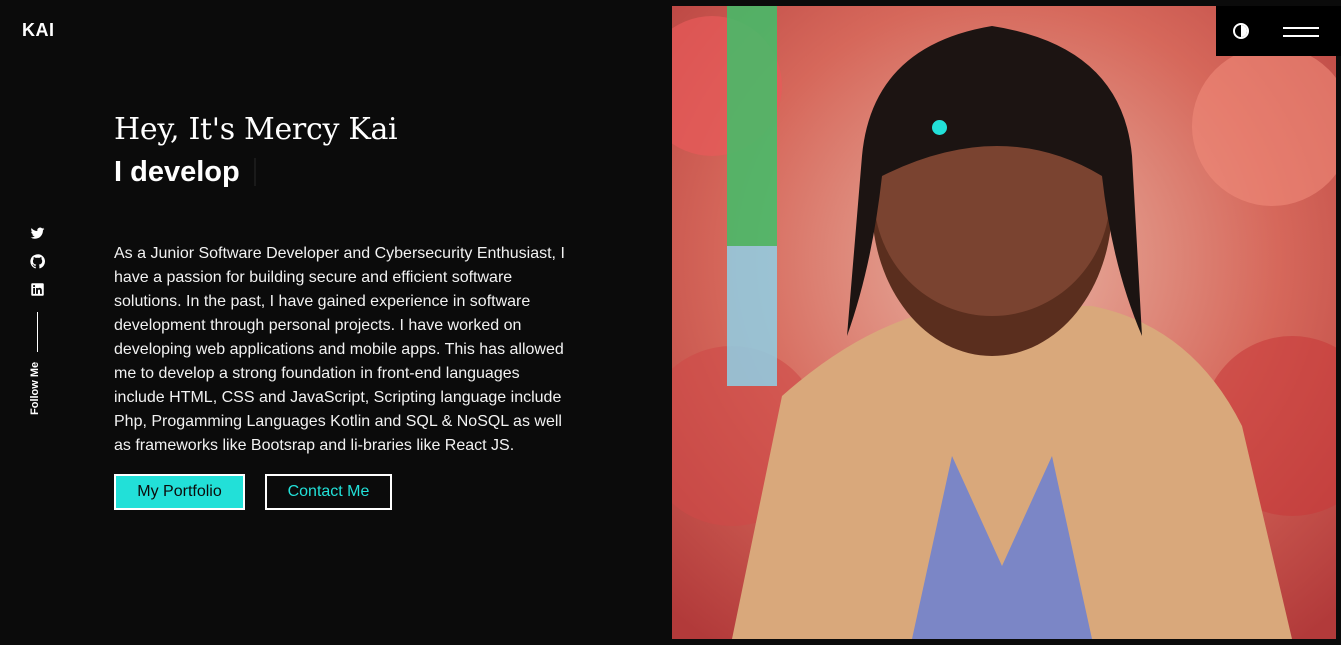 The height and width of the screenshot is (645, 1341). Describe the element at coordinates (339, 172) in the screenshot. I see `hero-role: I develop` at that location.